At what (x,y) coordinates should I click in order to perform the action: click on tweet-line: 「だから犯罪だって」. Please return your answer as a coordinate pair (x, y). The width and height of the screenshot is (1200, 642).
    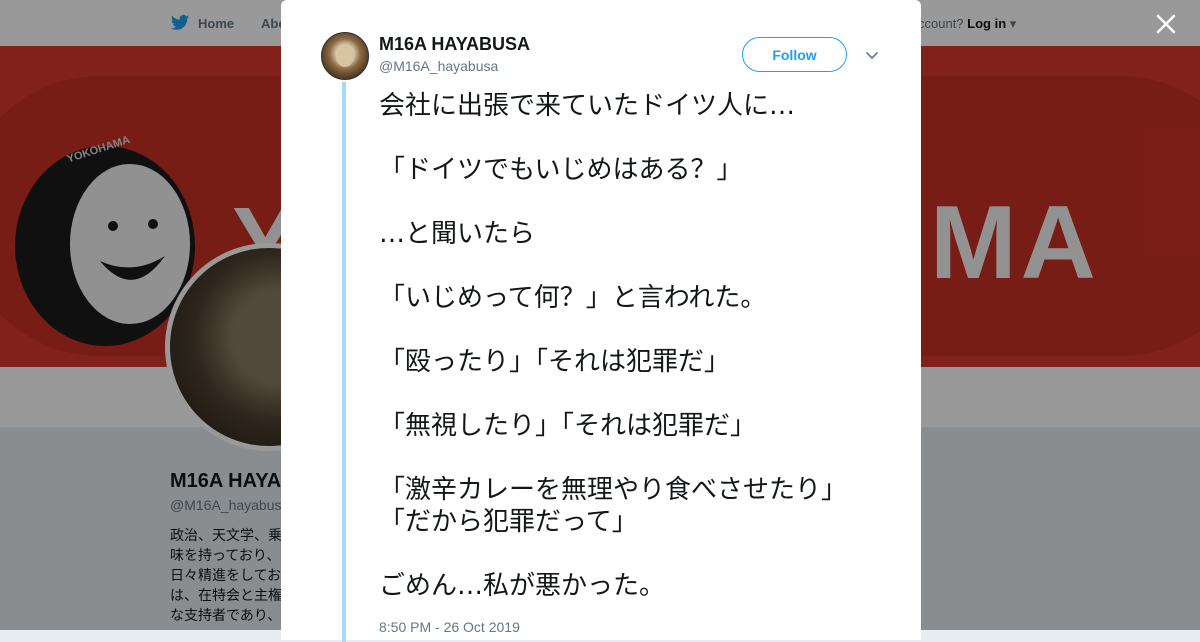
    Looking at the image, I should click on (508, 522).